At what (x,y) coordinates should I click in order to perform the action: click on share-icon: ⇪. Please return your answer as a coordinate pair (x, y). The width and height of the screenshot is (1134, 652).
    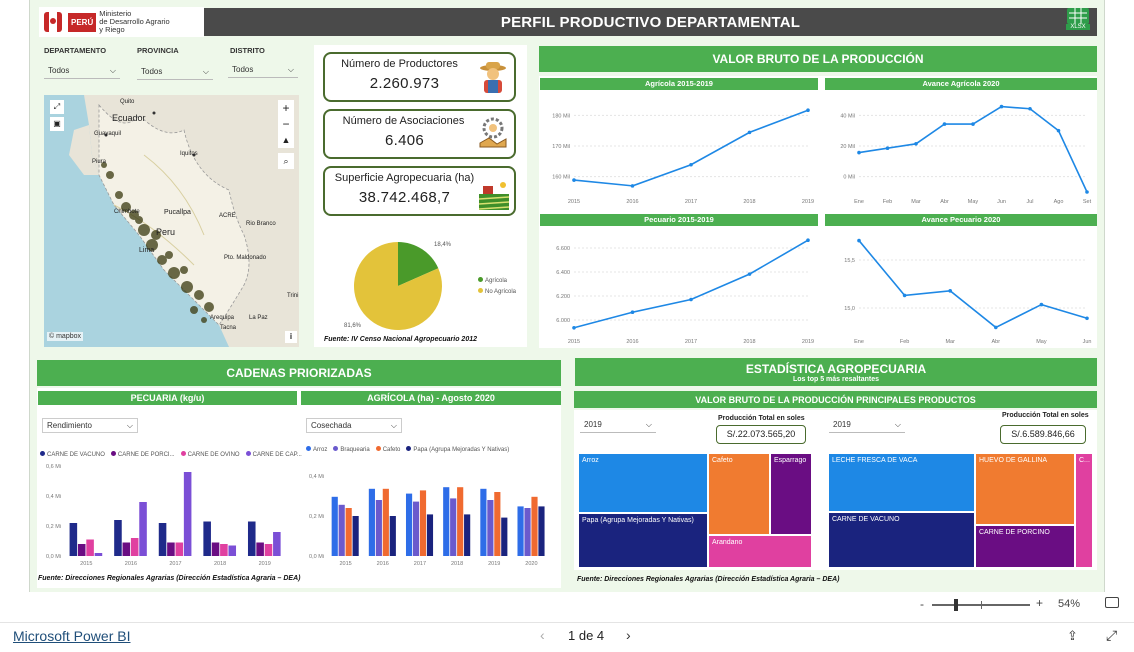
    Looking at the image, I should click on (1072, 636).